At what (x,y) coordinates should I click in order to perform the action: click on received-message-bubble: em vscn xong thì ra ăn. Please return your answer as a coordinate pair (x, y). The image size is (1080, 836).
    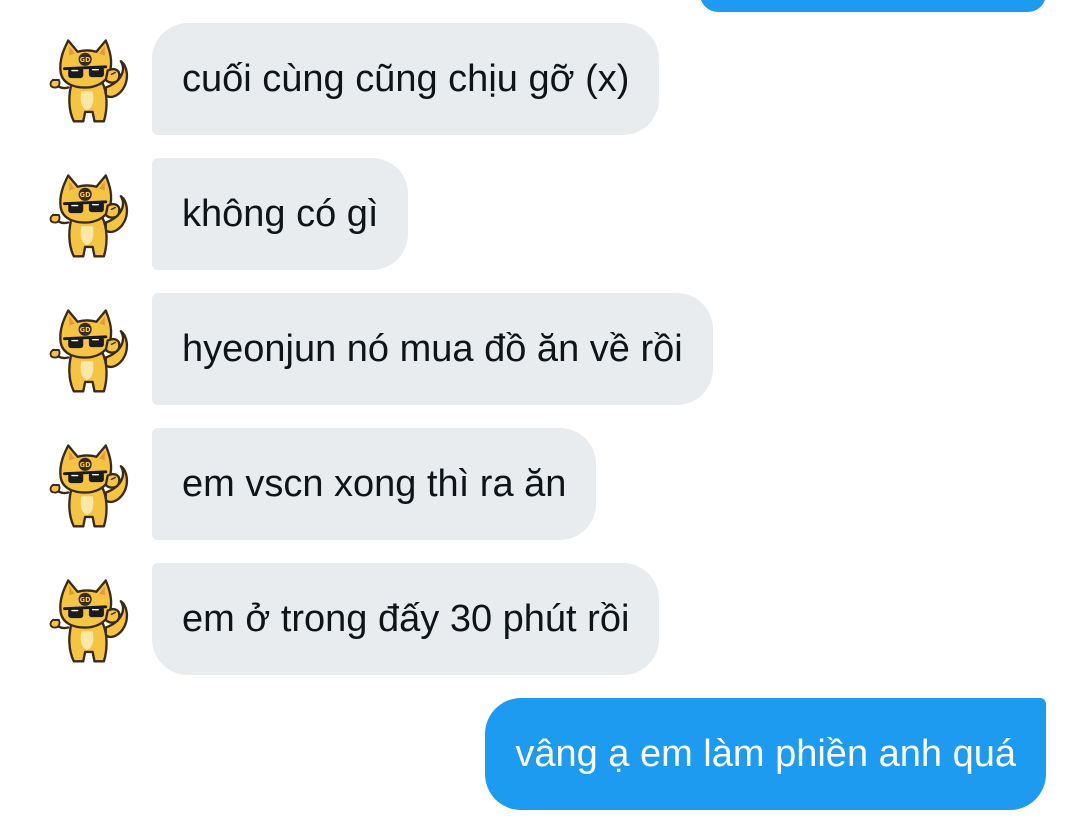
    Looking at the image, I should click on (374, 484).